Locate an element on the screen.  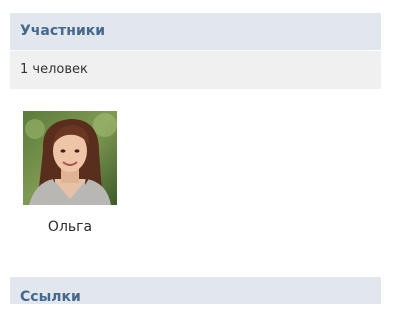
avatar is located at coordinates (70, 158).